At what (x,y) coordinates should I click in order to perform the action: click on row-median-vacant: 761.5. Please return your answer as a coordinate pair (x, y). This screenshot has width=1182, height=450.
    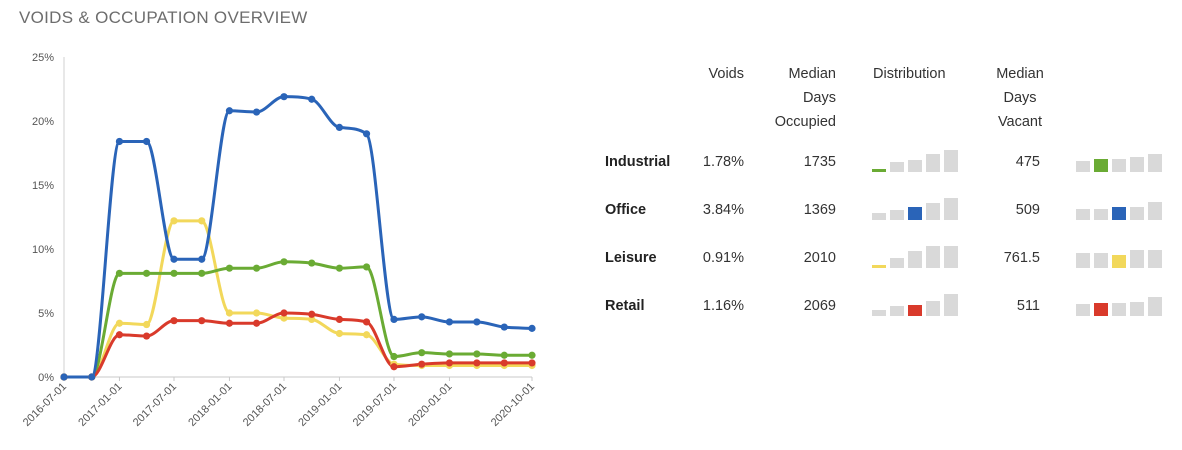
    Looking at the image, I should click on (1021, 258).